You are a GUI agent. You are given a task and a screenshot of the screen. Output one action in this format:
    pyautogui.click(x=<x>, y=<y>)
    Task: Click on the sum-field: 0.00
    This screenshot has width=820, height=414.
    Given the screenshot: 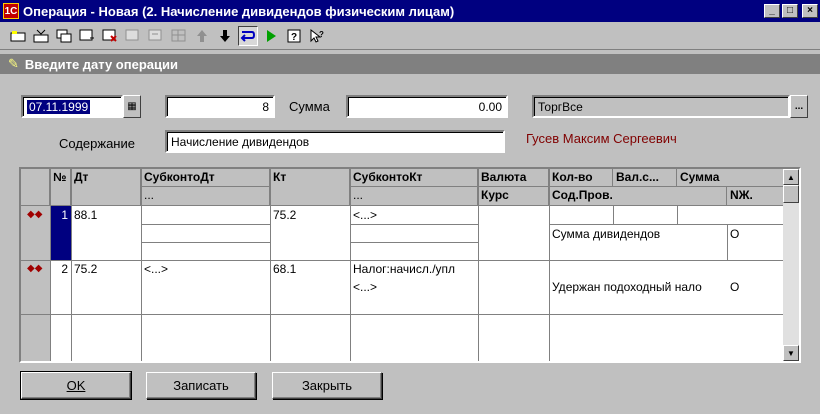 What is the action you would take?
    pyautogui.click(x=427, y=106)
    